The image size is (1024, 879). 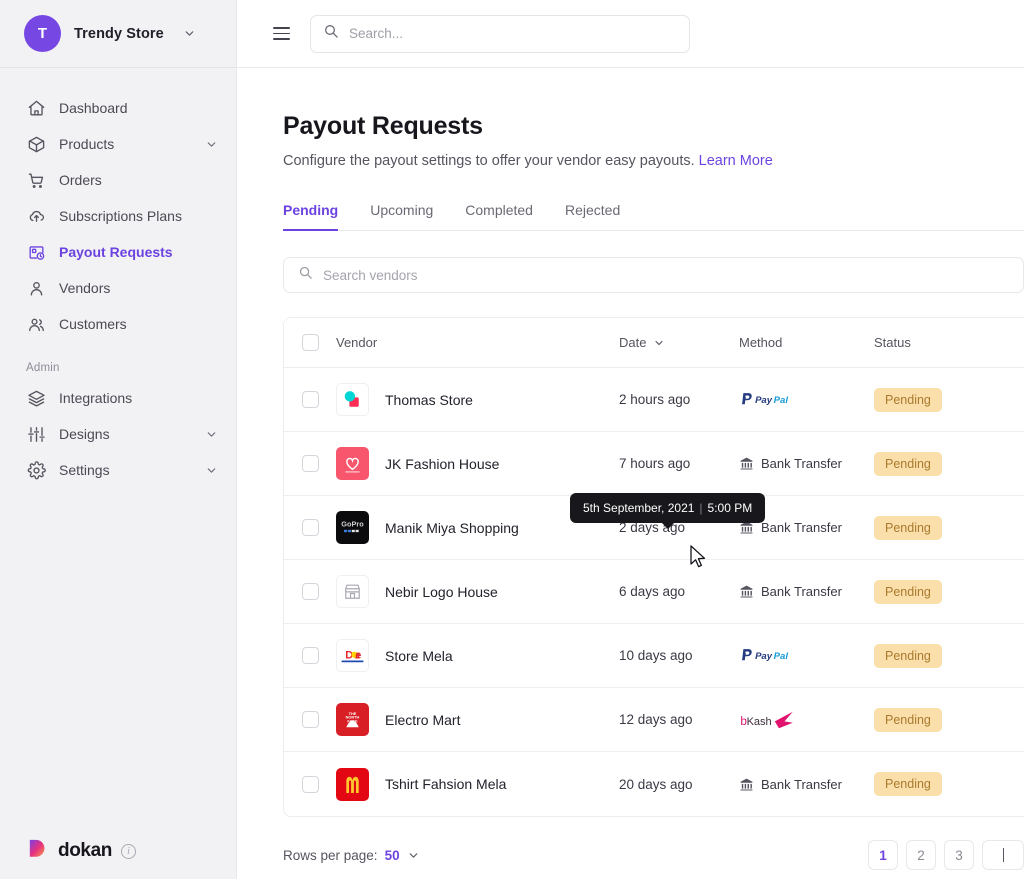 What do you see at coordinates (653, 216) in the screenshot?
I see `tabs: Pending Upcoming Completed Rejected` at bounding box center [653, 216].